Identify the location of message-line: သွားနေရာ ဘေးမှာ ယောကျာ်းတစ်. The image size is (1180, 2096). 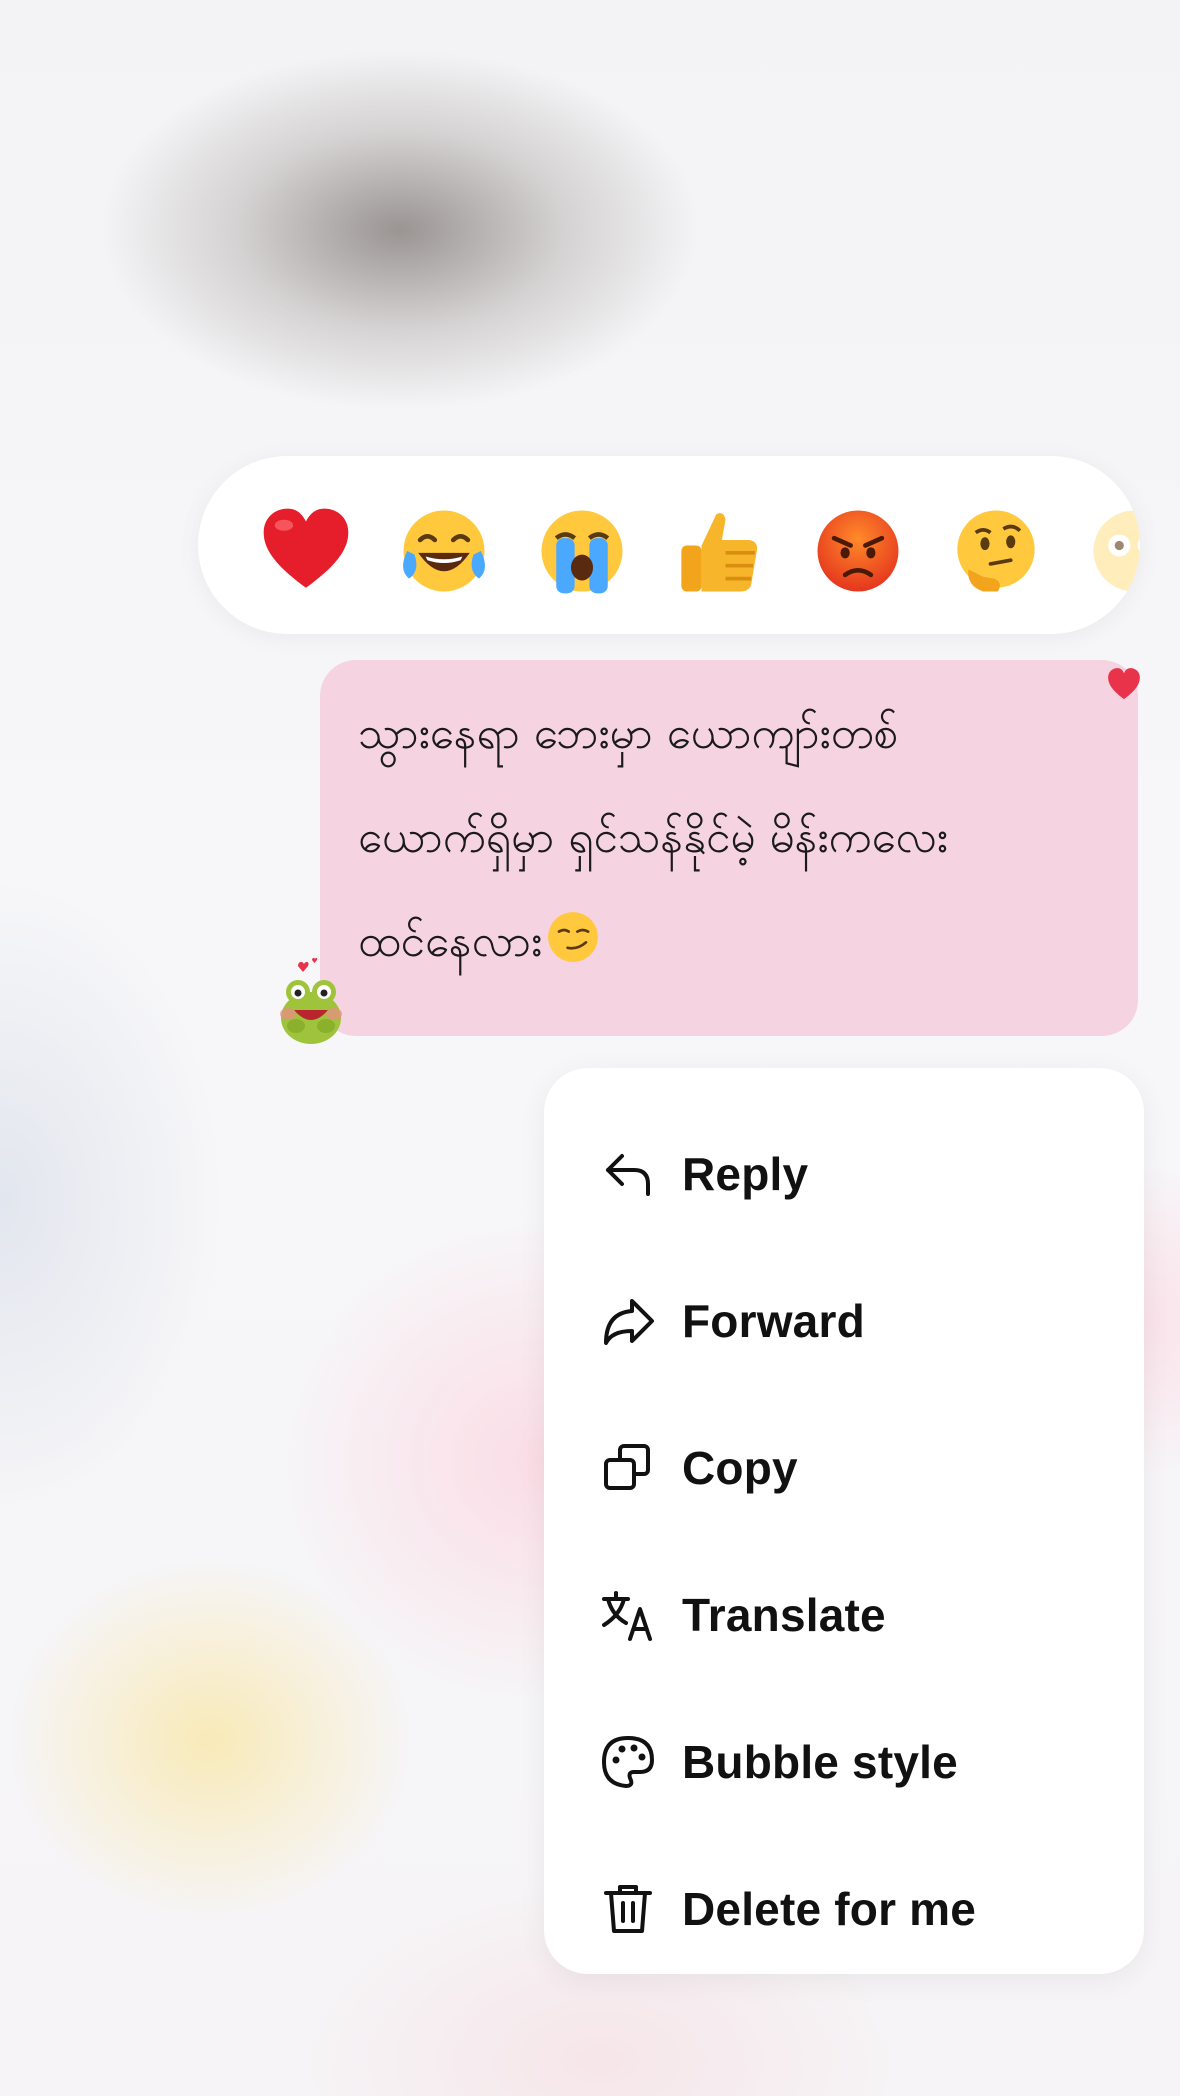
(628, 733).